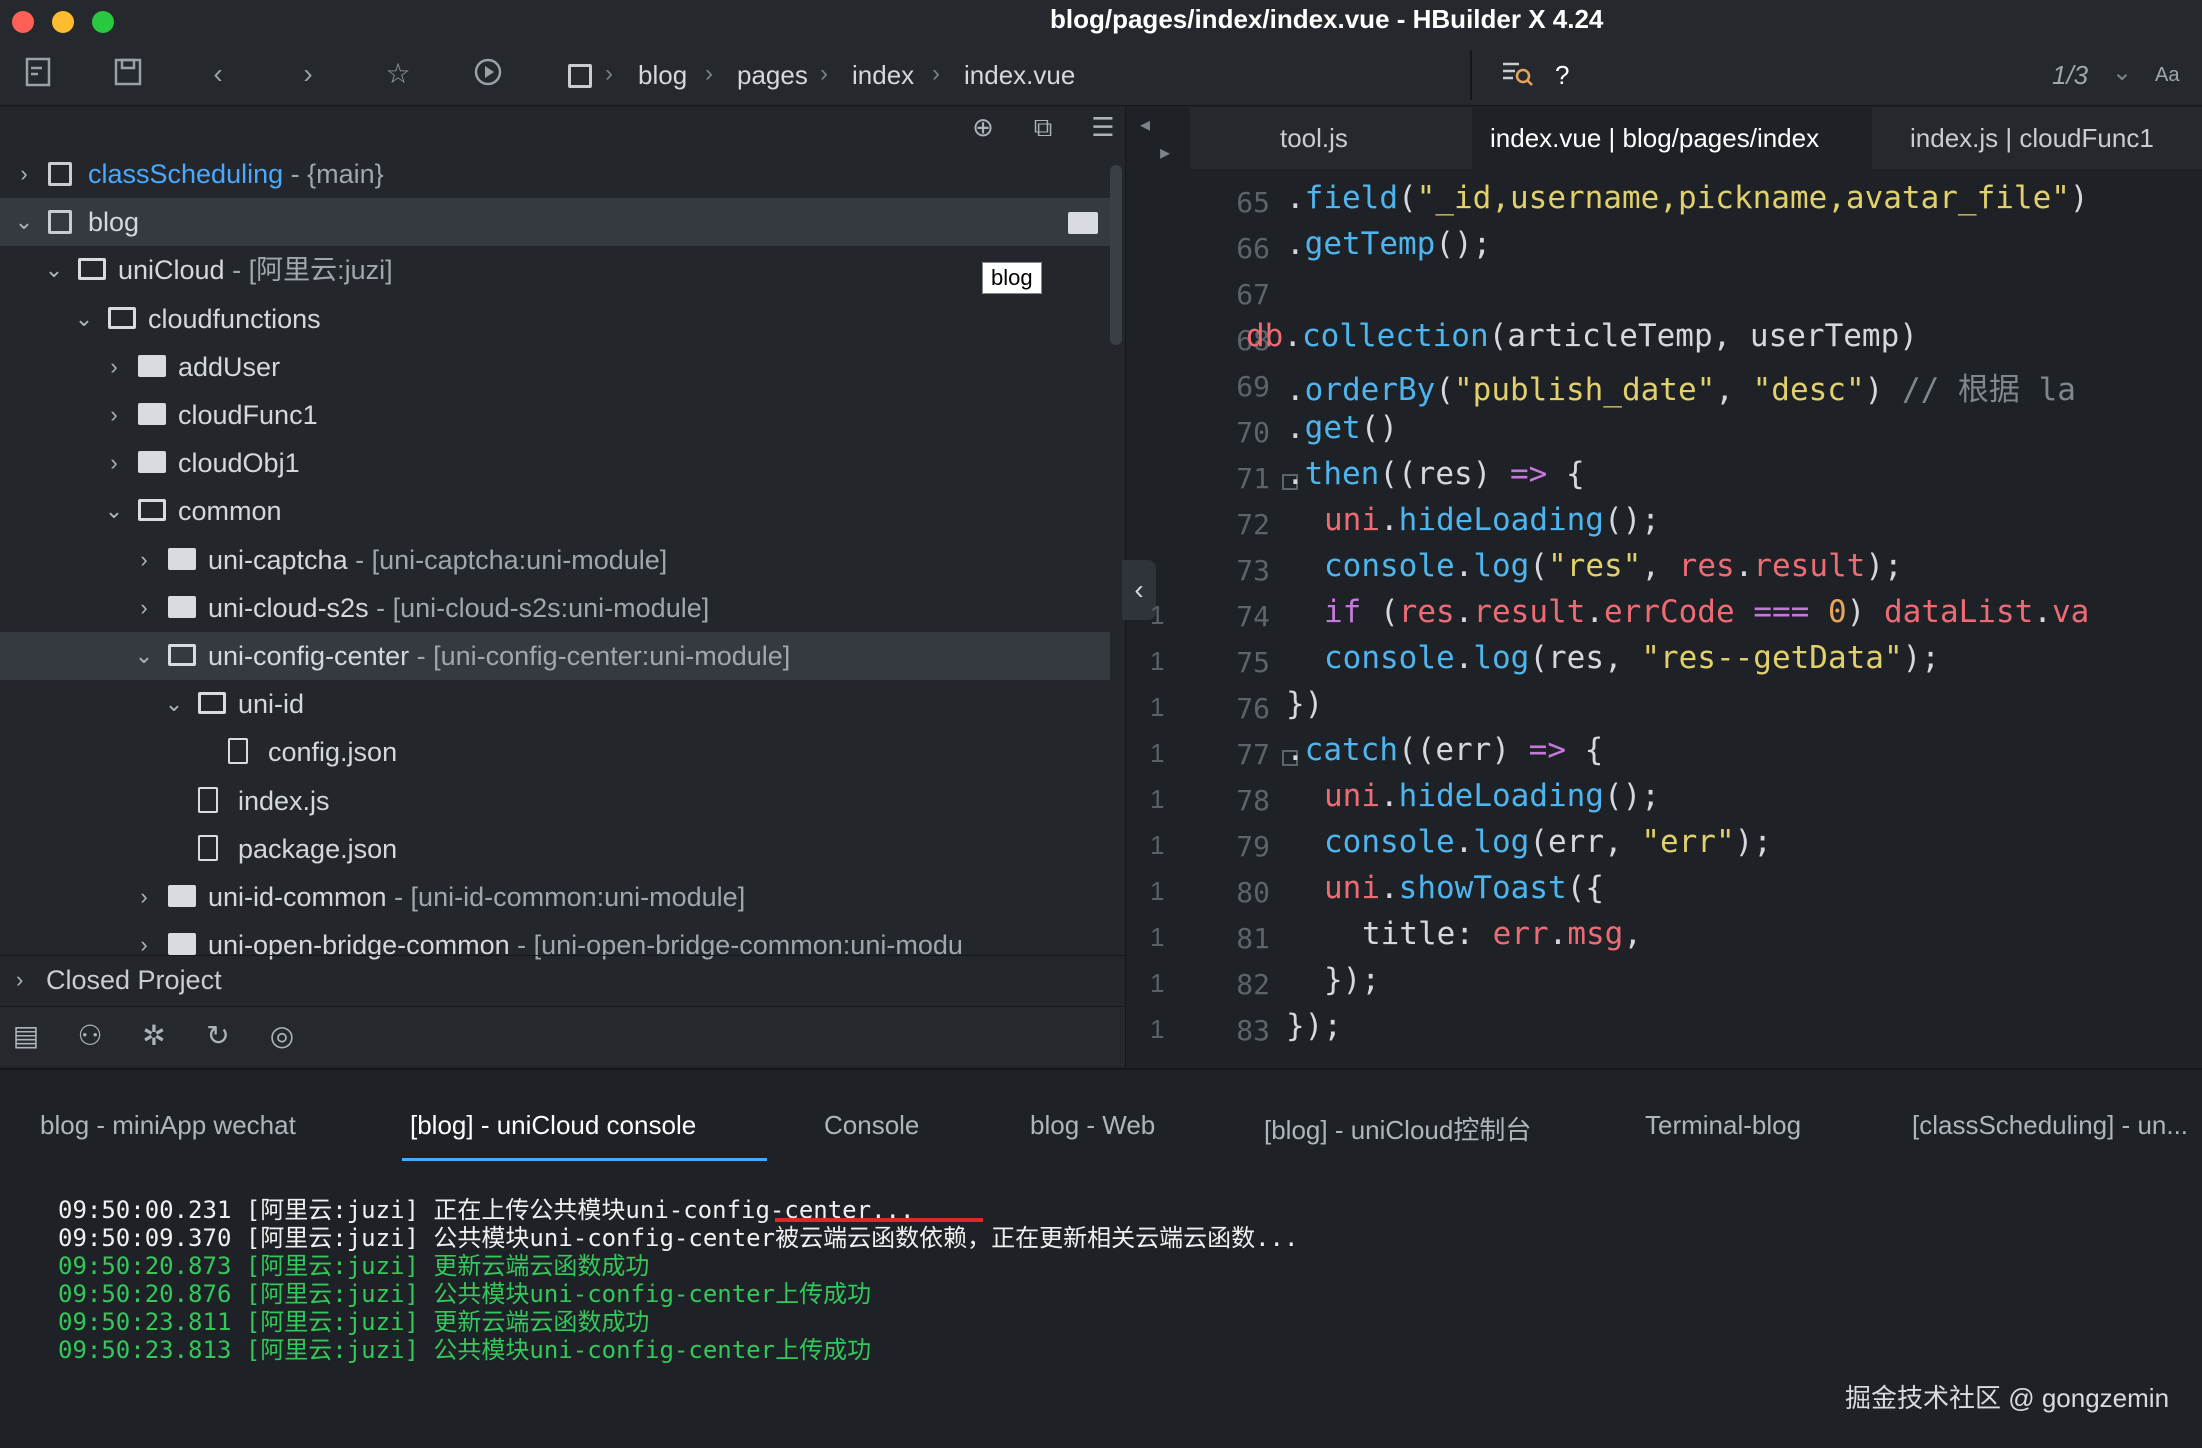 The image size is (2202, 1448). I want to click on editor-tab: tool.js, so click(1314, 138).